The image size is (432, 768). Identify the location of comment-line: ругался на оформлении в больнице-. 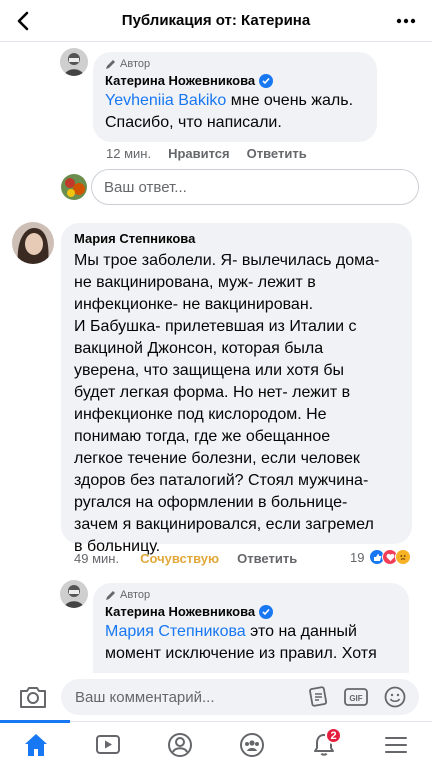
(211, 502).